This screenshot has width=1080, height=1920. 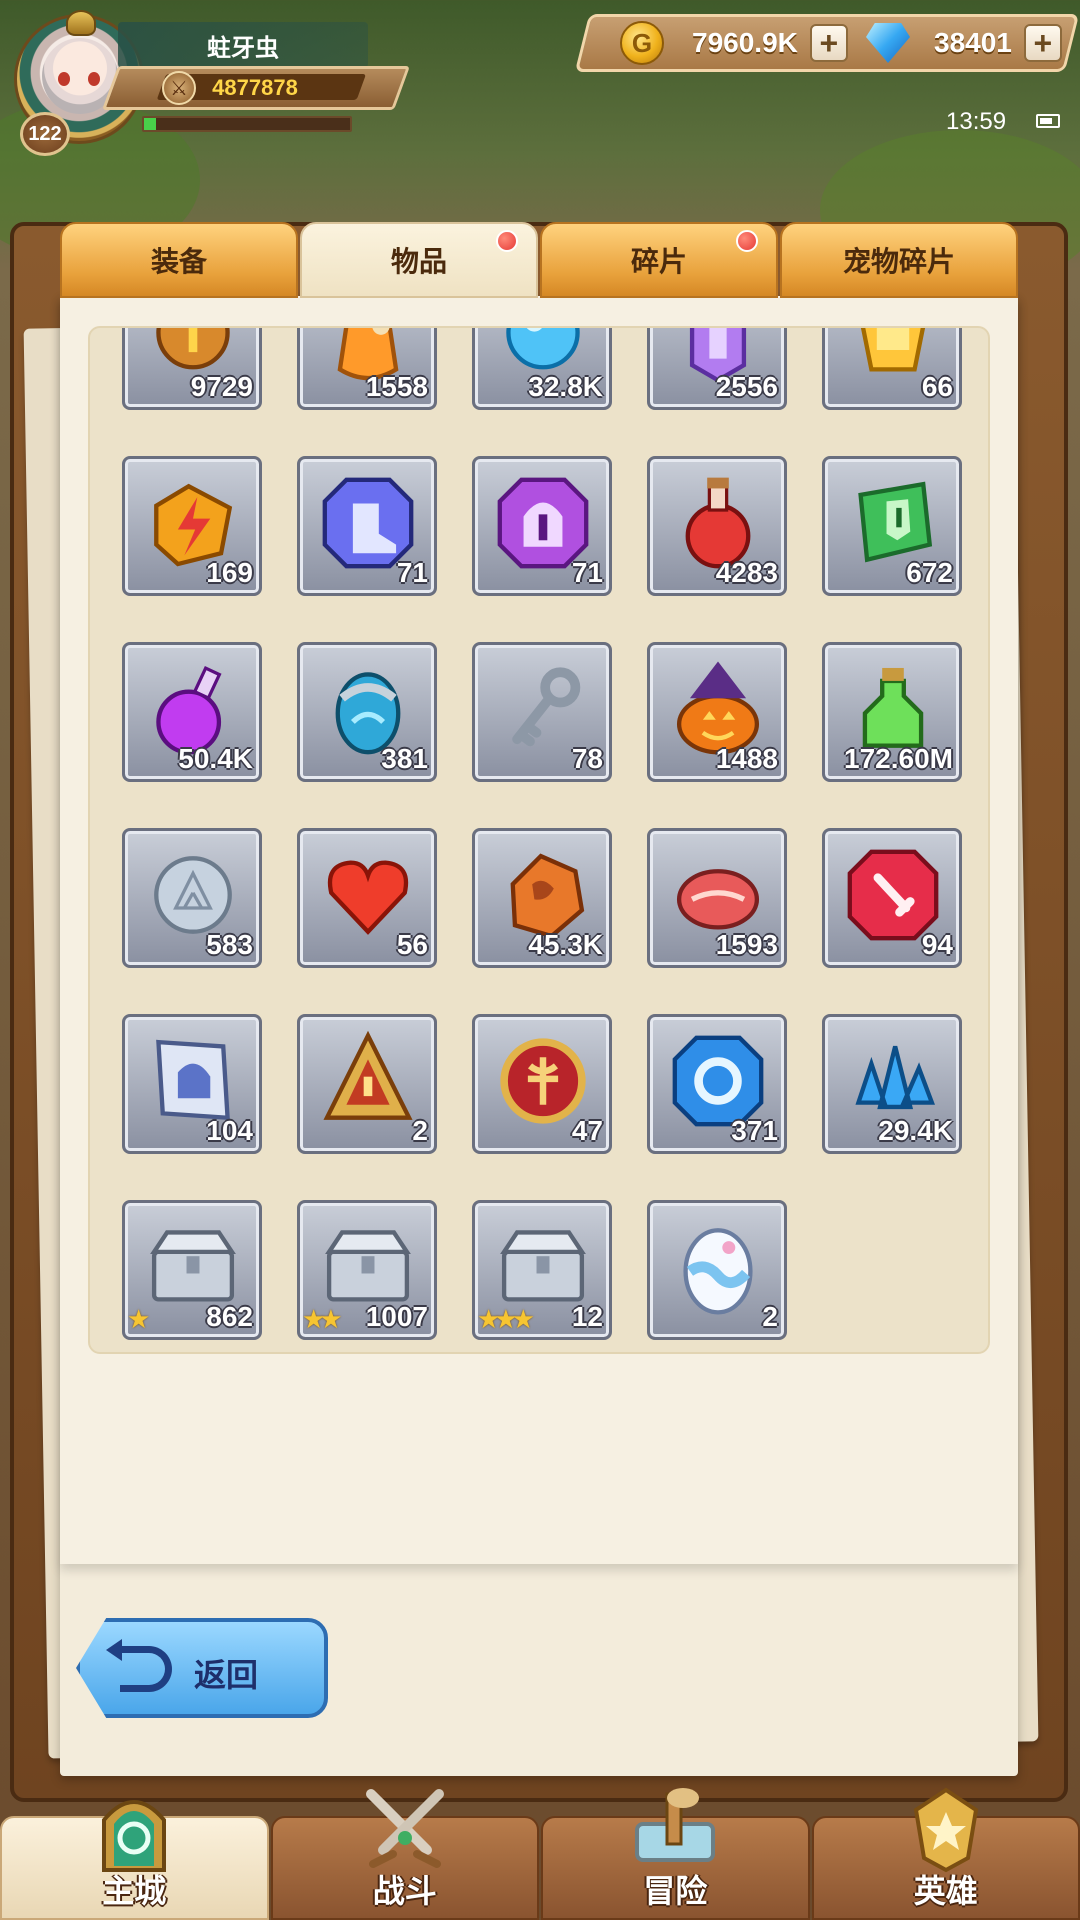 What do you see at coordinates (717, 898) in the screenshot?
I see `inventory-slot: 1593` at bounding box center [717, 898].